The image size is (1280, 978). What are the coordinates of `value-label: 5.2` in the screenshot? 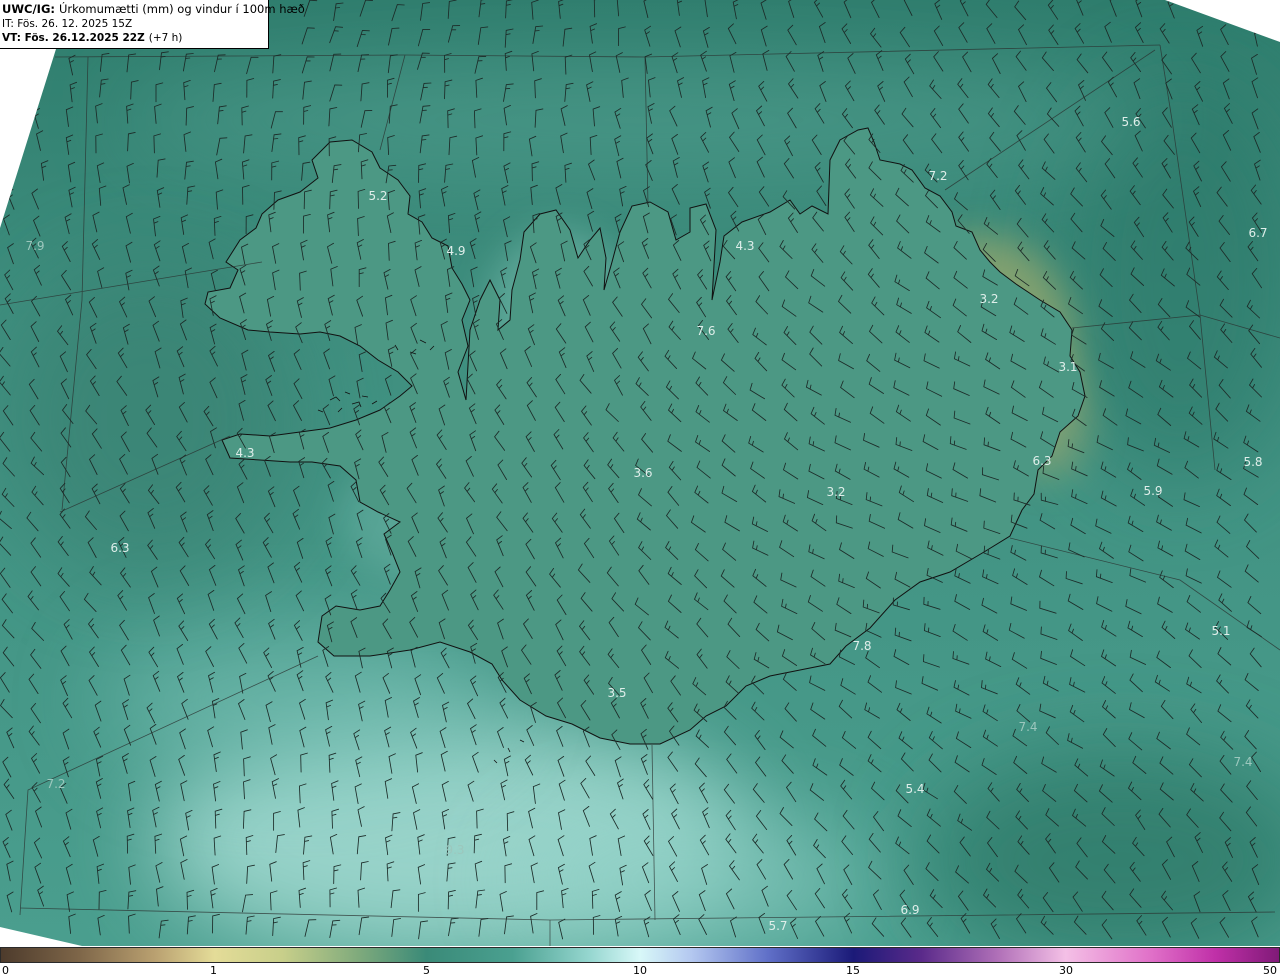 It's located at (377, 196).